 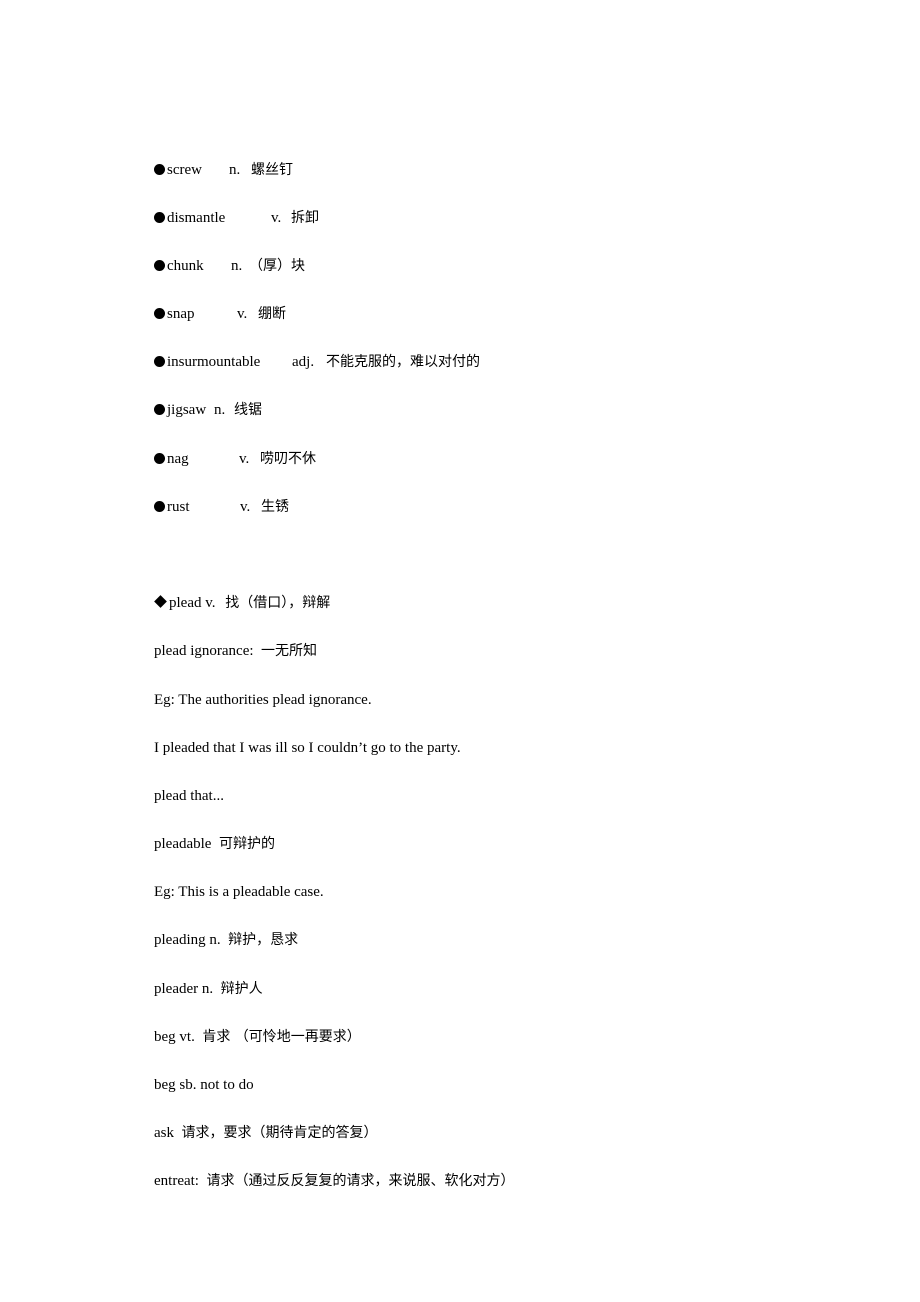 What do you see at coordinates (200, 397) in the screenshot?
I see `vocab-item: jigsaw n. 线锯` at bounding box center [200, 397].